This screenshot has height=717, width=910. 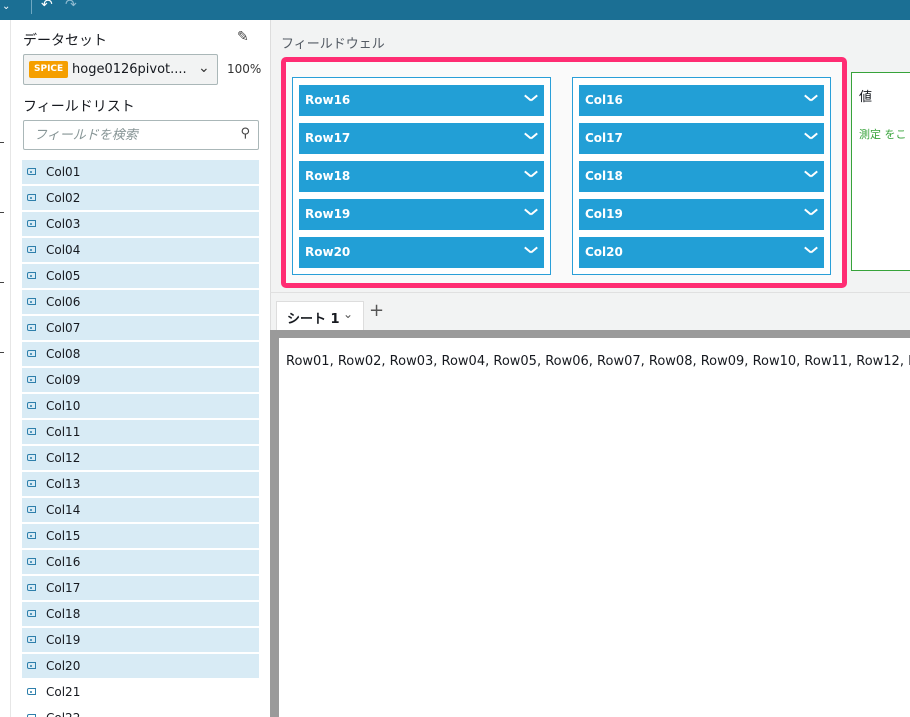 I want to click on column-field-pill: Col20, so click(x=701, y=252).